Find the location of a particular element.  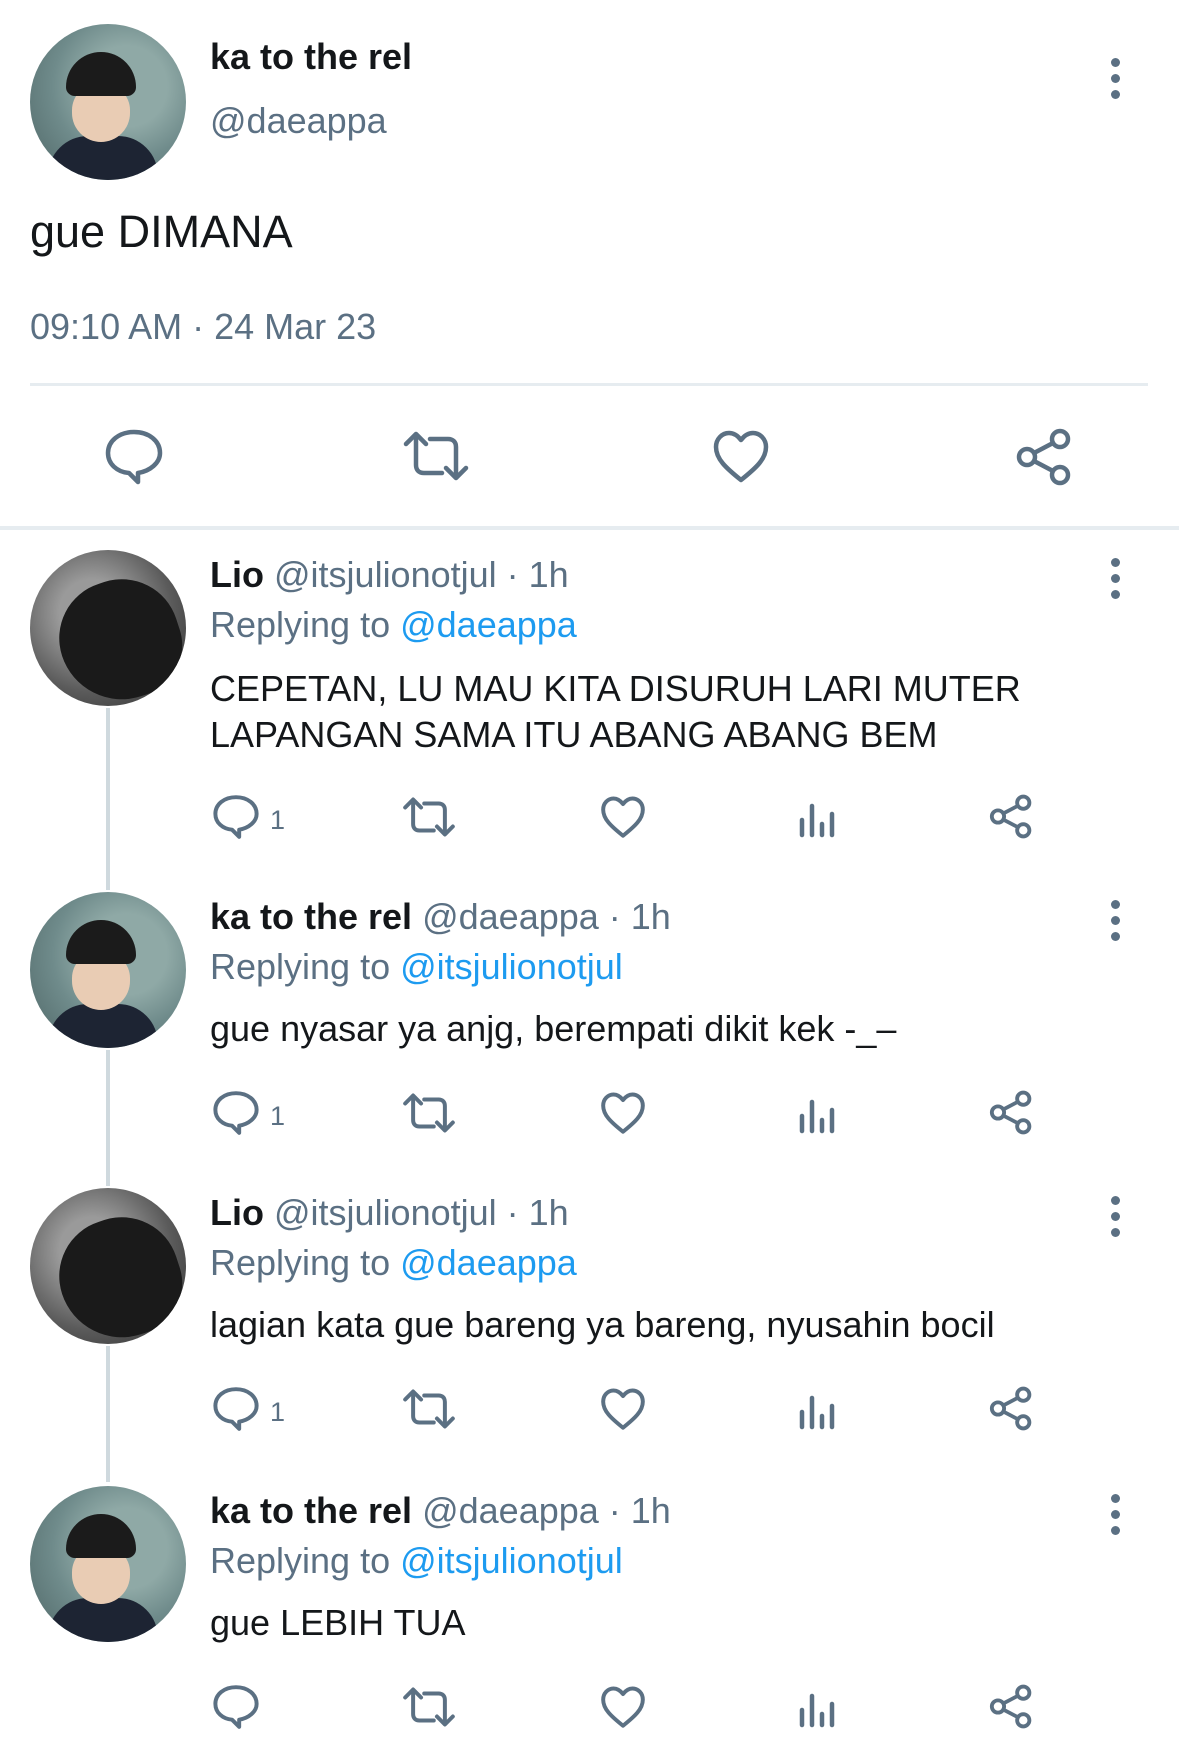

tweet-timestamp: 09:10 AM · 24 Mar 23 is located at coordinates (203, 327).